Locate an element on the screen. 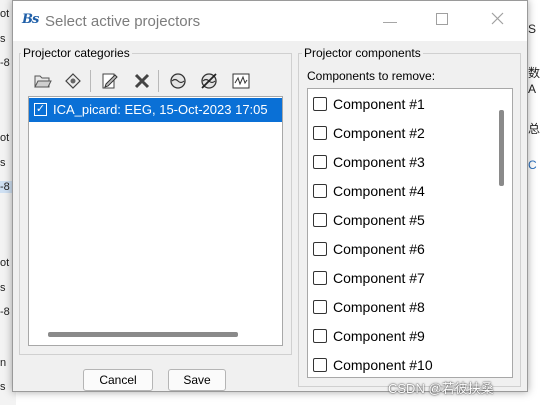 The height and width of the screenshot is (405, 540). cancel-button: Cancel is located at coordinates (118, 380).